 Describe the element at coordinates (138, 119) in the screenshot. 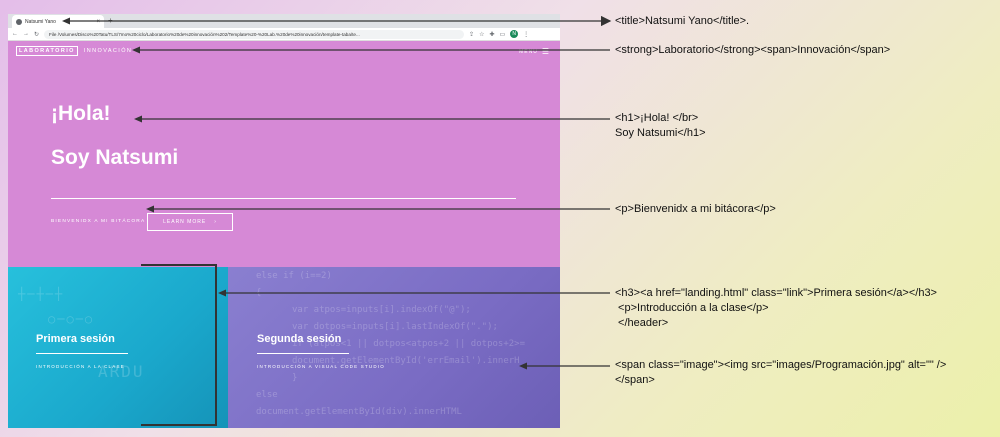

I see `arrowhead-h1` at that location.